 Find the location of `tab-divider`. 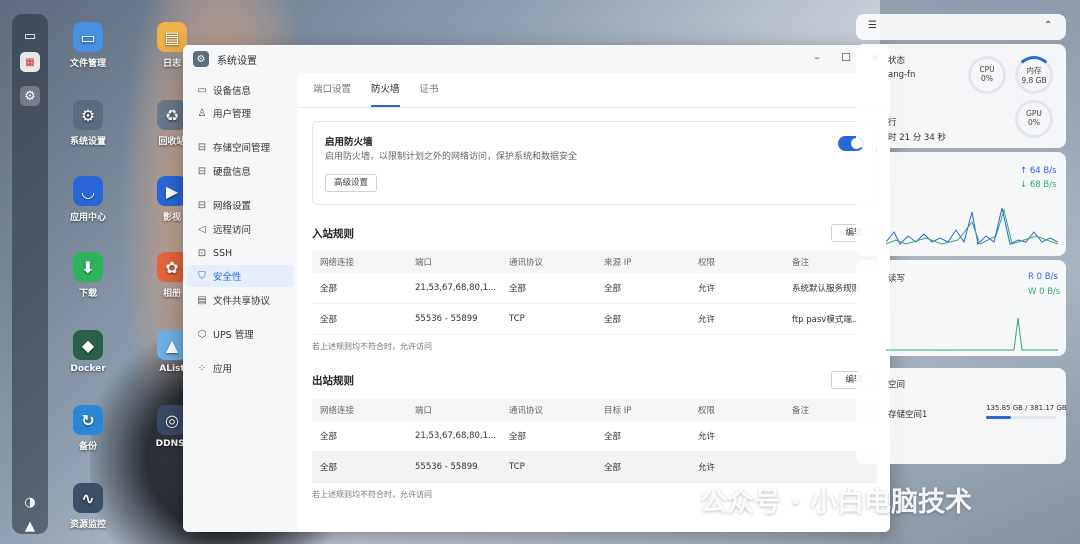

tab-divider is located at coordinates (594, 107).